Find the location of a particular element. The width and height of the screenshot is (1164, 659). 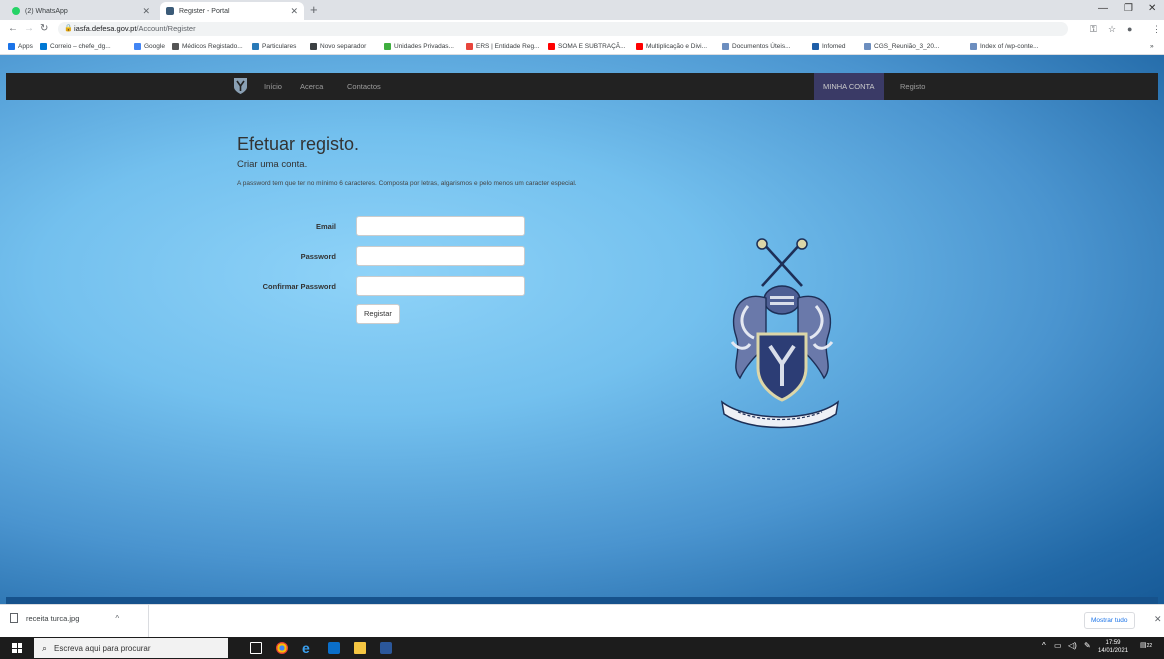

image-file-icon is located at coordinates (14, 618).